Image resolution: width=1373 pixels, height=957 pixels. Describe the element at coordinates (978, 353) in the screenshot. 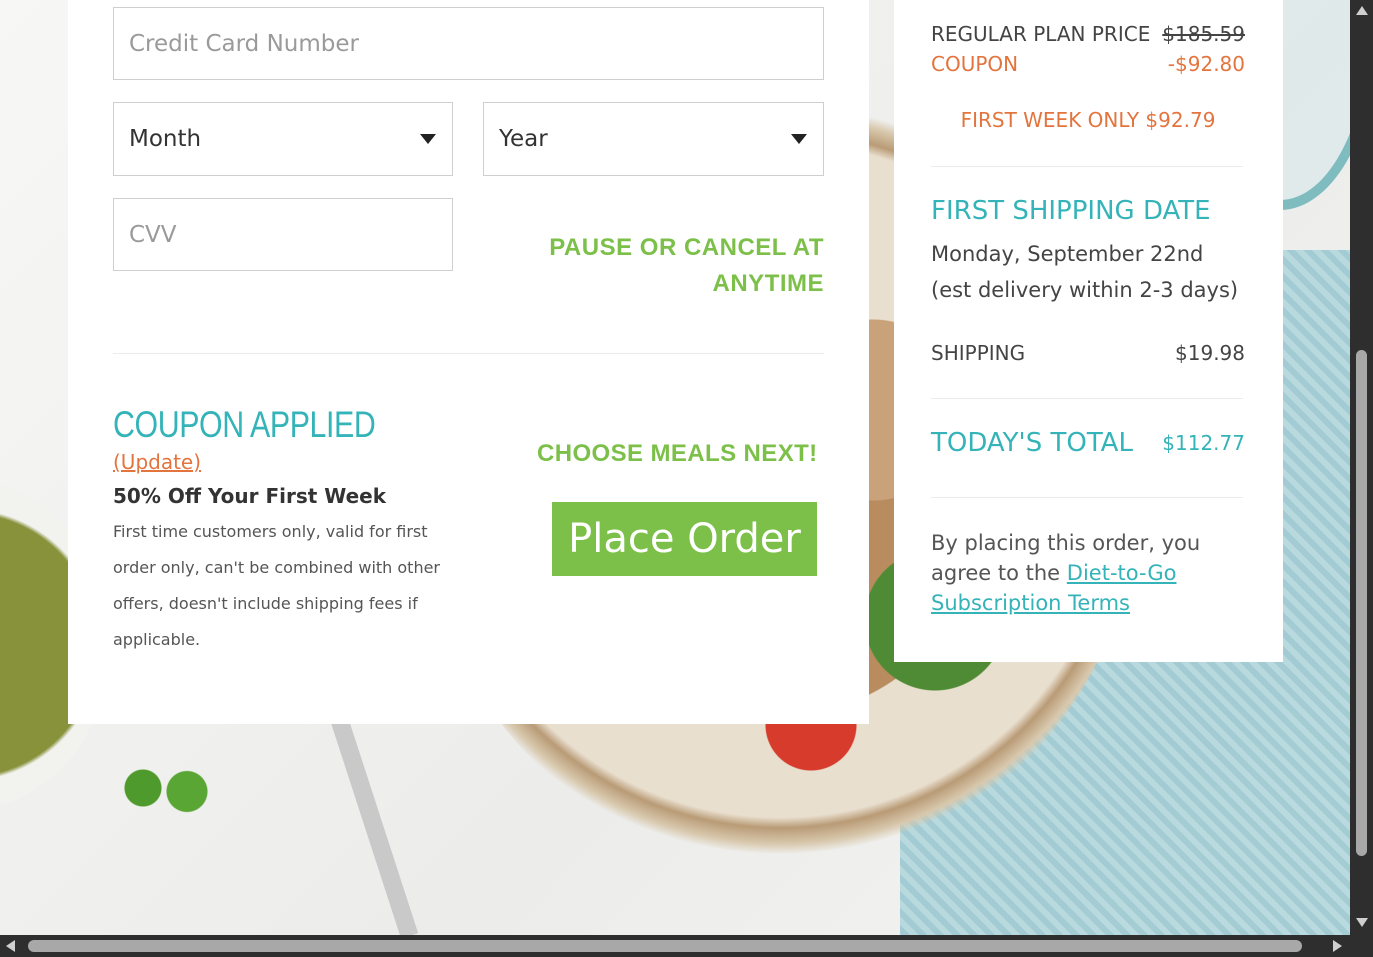

I see `shipping-label: SHIPPING` at that location.